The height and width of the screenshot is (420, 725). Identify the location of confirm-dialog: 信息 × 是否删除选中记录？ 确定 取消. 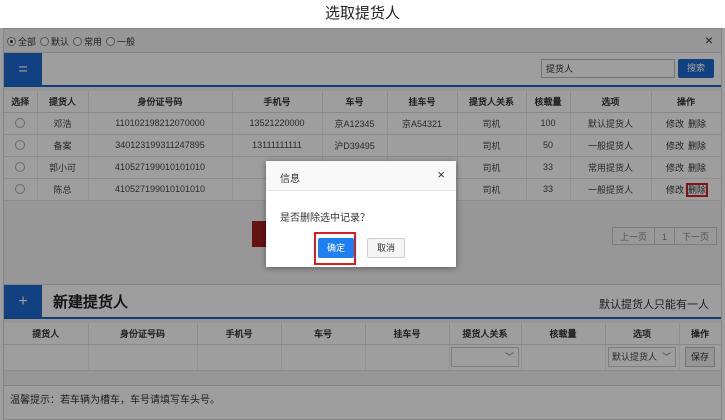
(361, 214).